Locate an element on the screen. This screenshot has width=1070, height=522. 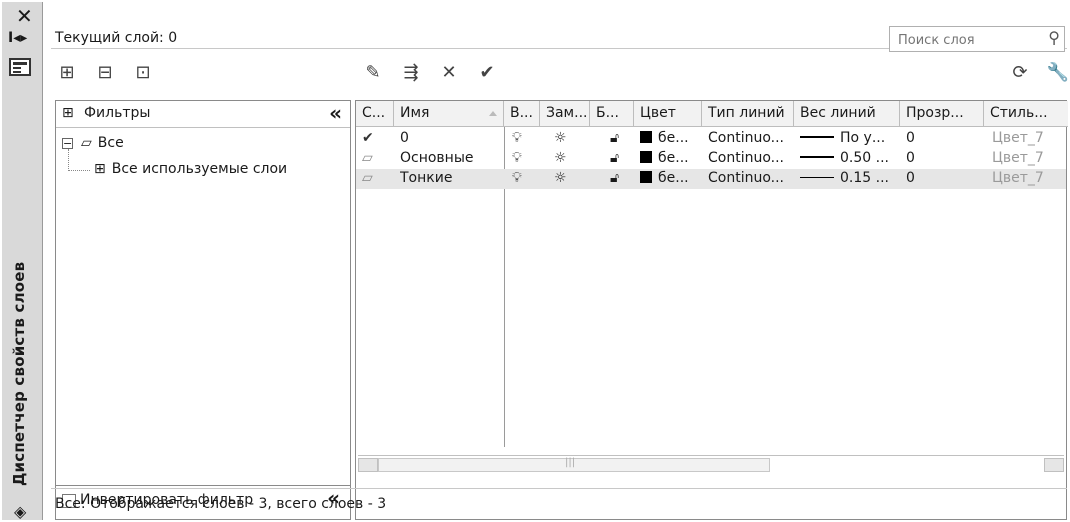
scroll-right-button is located at coordinates (1054, 465).